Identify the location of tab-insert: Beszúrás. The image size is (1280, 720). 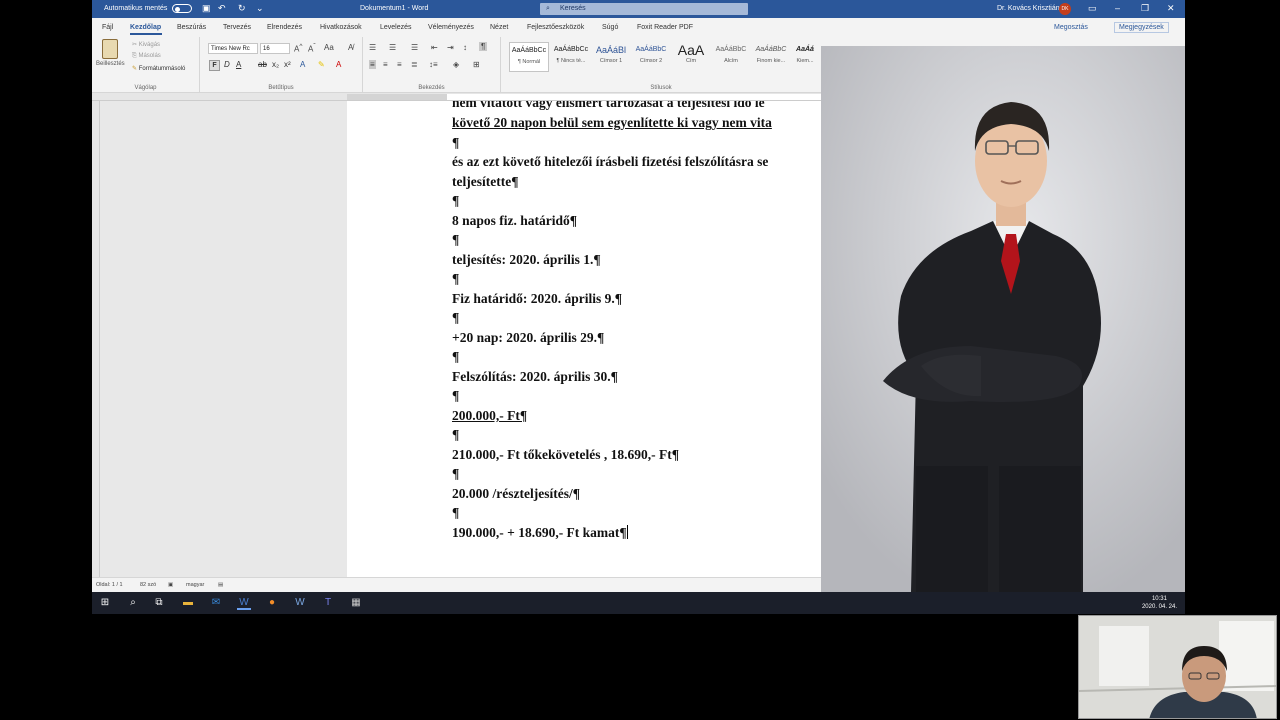
(191, 27).